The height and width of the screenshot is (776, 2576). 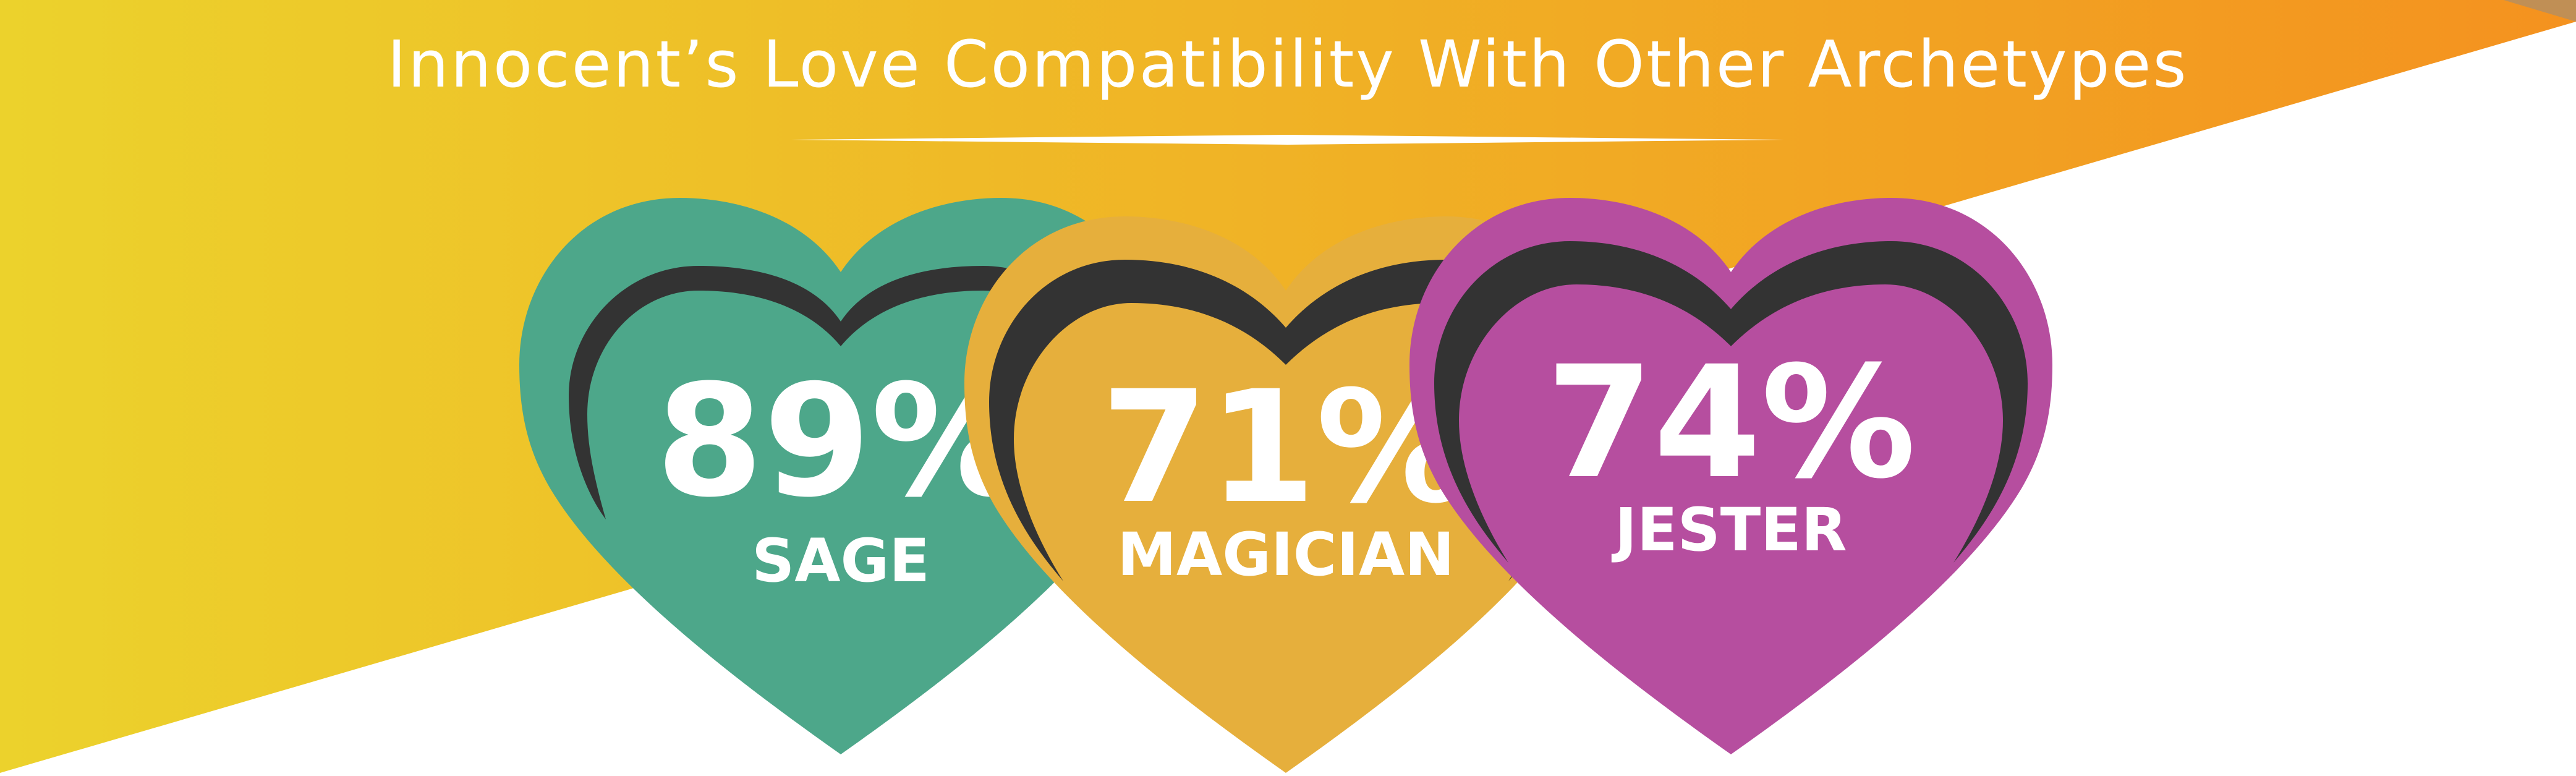 What do you see at coordinates (841, 560) in the screenshot?
I see `heart-sage-name: SAGE` at bounding box center [841, 560].